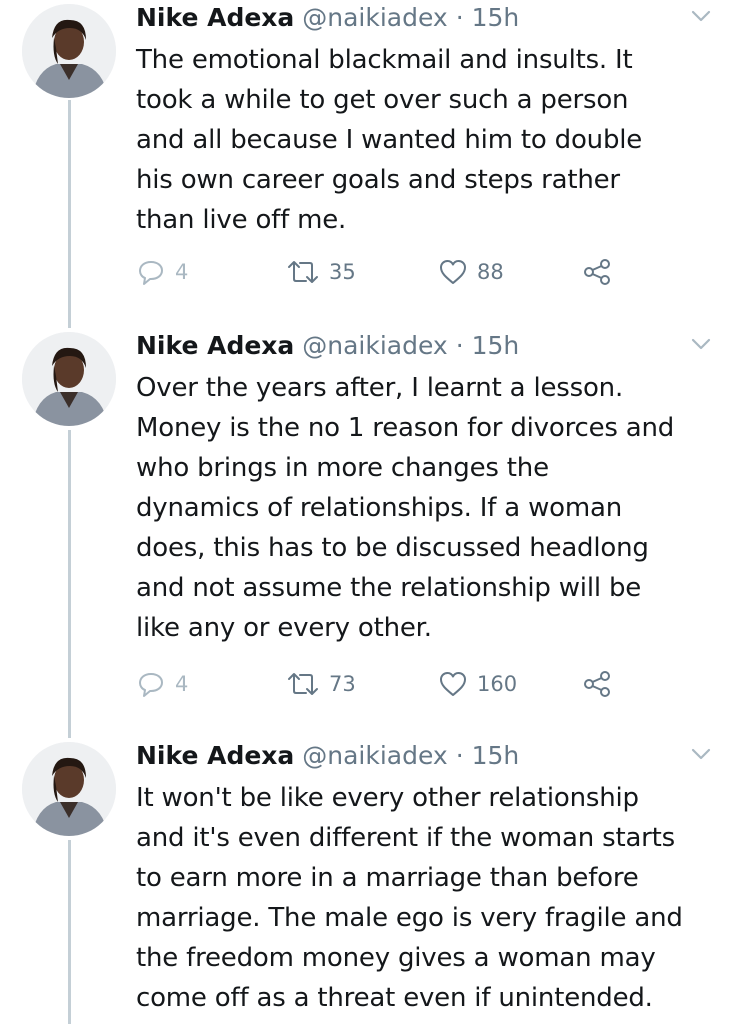 This screenshot has height=1024, width=735. I want to click on tweet-actions: 4 35 88, so click(376, 272).